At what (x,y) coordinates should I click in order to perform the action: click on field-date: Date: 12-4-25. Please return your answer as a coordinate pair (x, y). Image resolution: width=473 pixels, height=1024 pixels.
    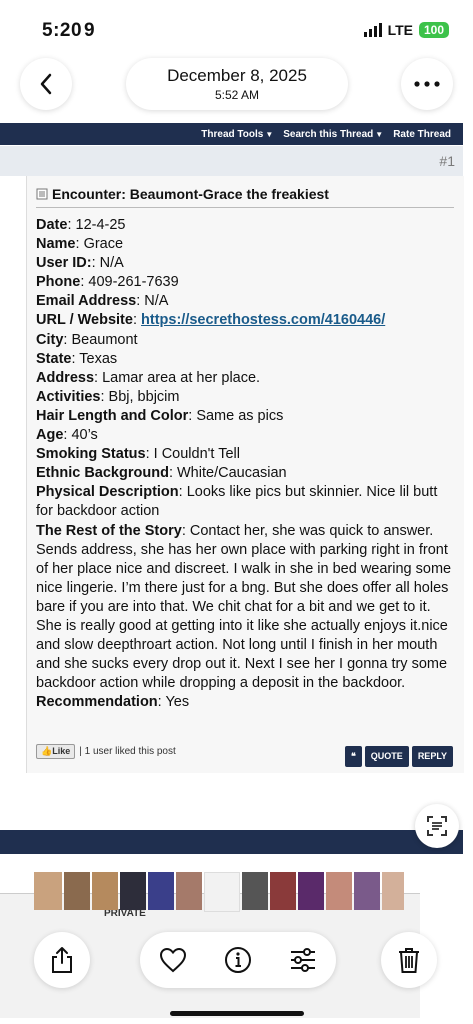
    Looking at the image, I should click on (81, 225).